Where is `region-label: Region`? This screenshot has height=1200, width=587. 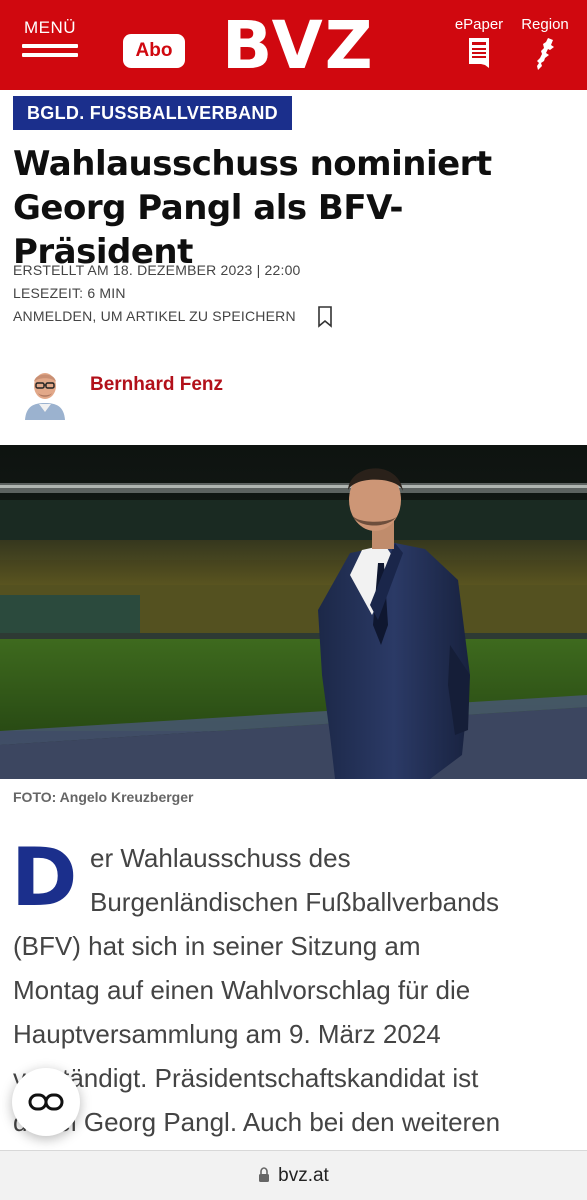 region-label: Region is located at coordinates (545, 24).